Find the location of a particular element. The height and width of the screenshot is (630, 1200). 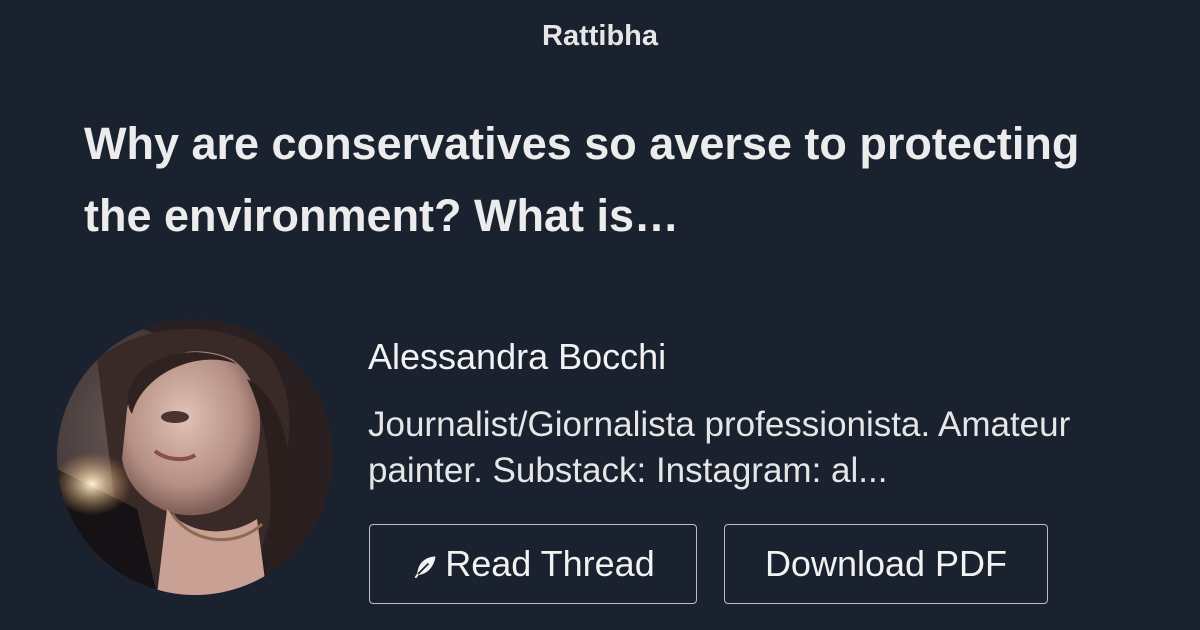

author-name: Alessandra Bocchi is located at coordinates (517, 357).